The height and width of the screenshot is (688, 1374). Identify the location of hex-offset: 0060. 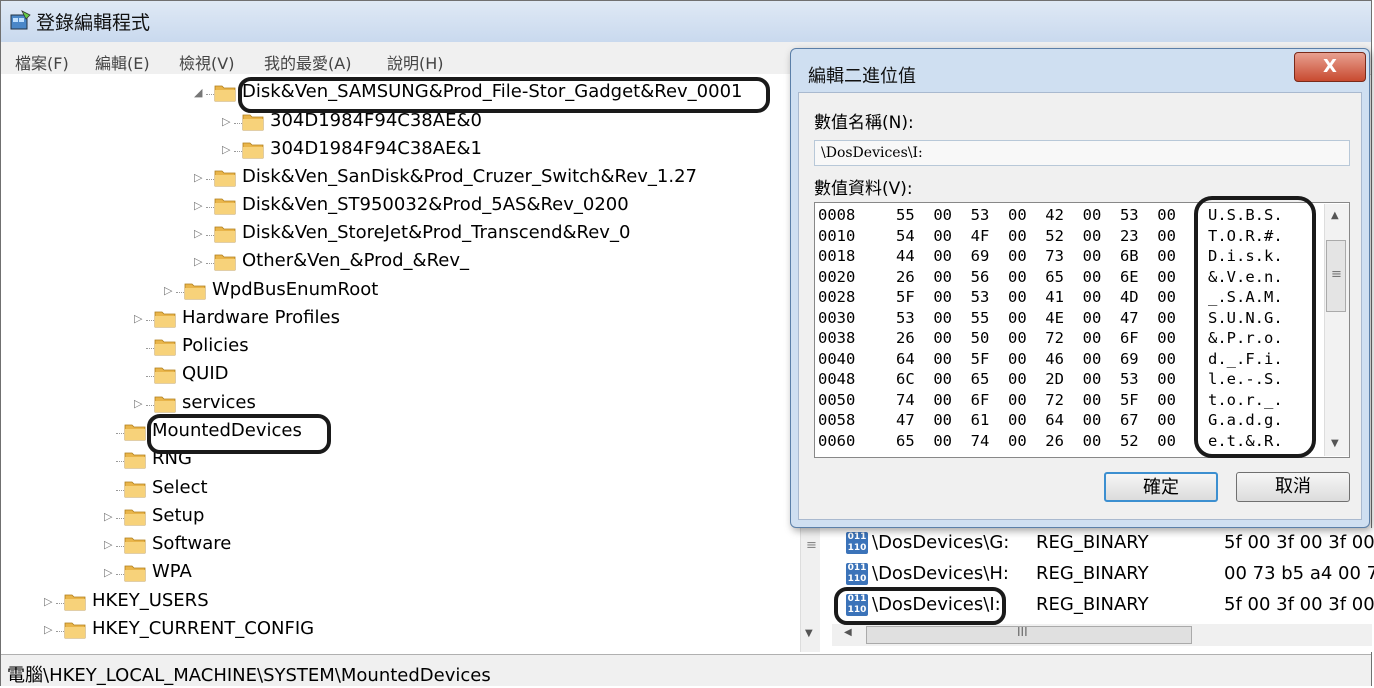
(837, 440).